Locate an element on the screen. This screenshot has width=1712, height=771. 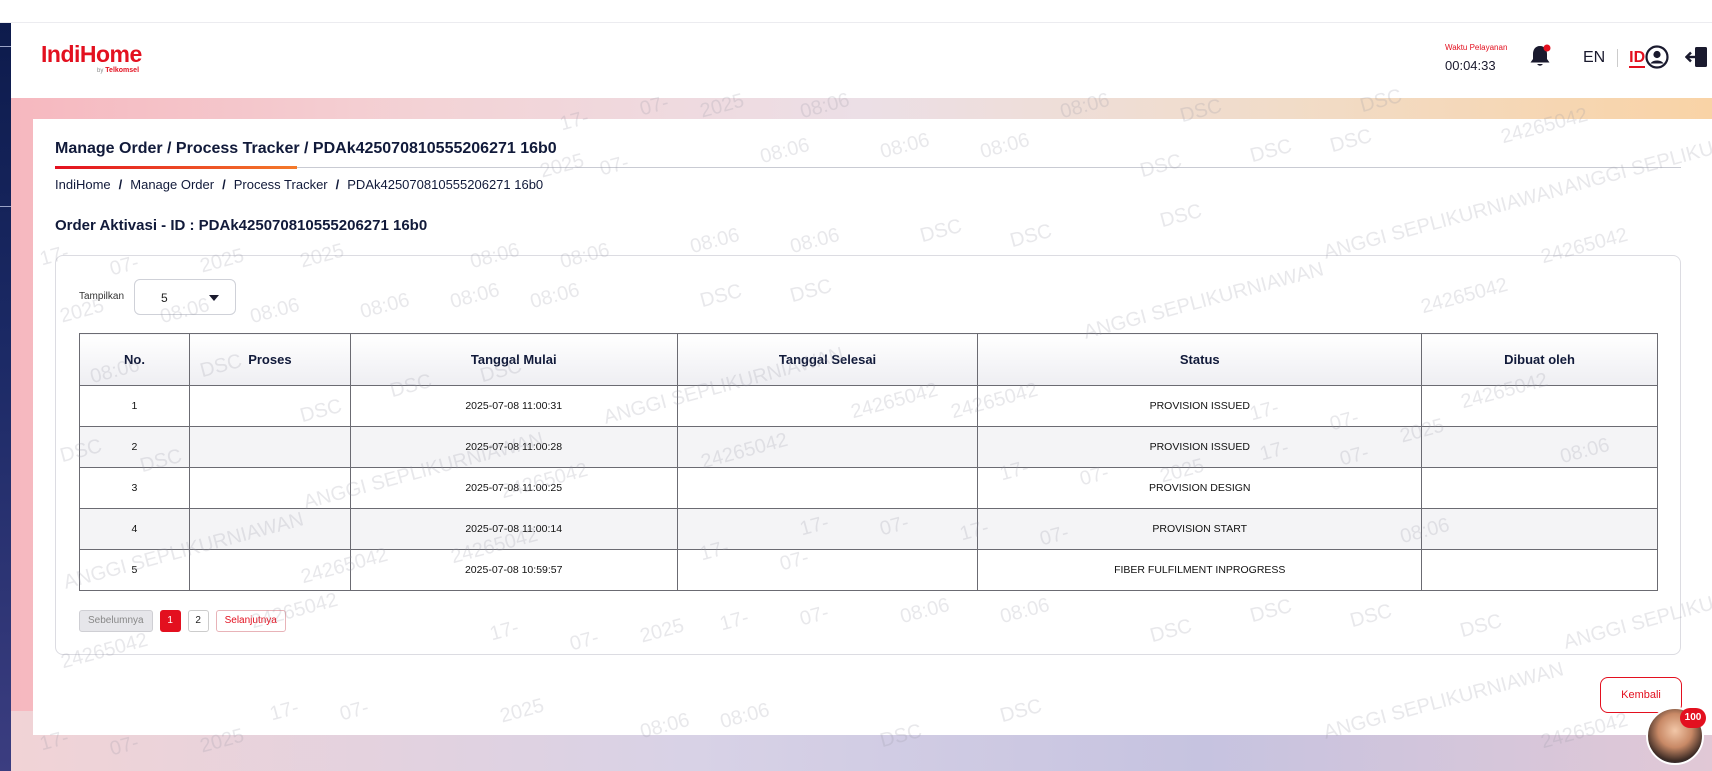
col-header-dibuat-oleh: Dibuat oleh is located at coordinates (1539, 359).